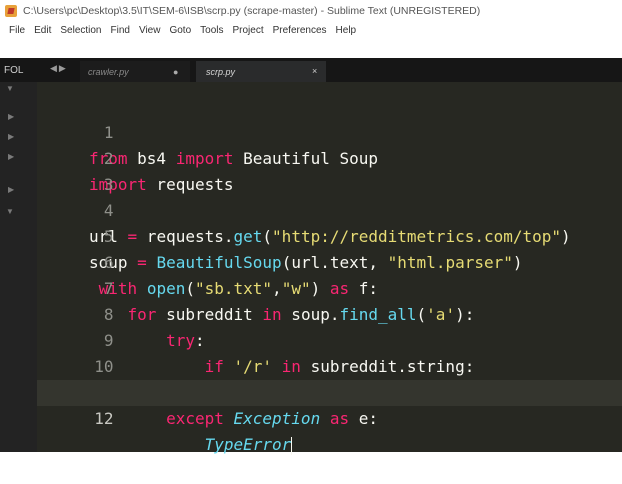  What do you see at coordinates (329, 170) in the screenshot?
I see `code-line: 3` at bounding box center [329, 170].